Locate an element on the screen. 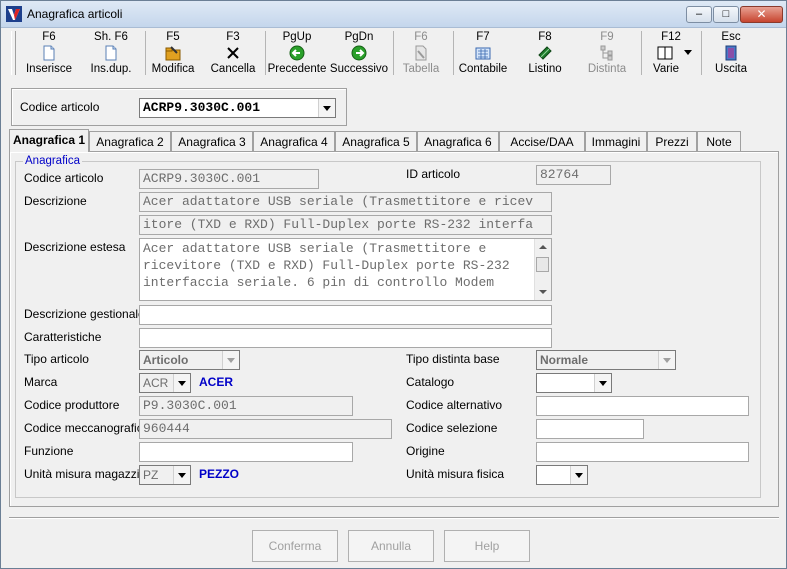 Image resolution: width=787 pixels, height=569 pixels. toolbar-key: PgDn is located at coordinates (359, 37).